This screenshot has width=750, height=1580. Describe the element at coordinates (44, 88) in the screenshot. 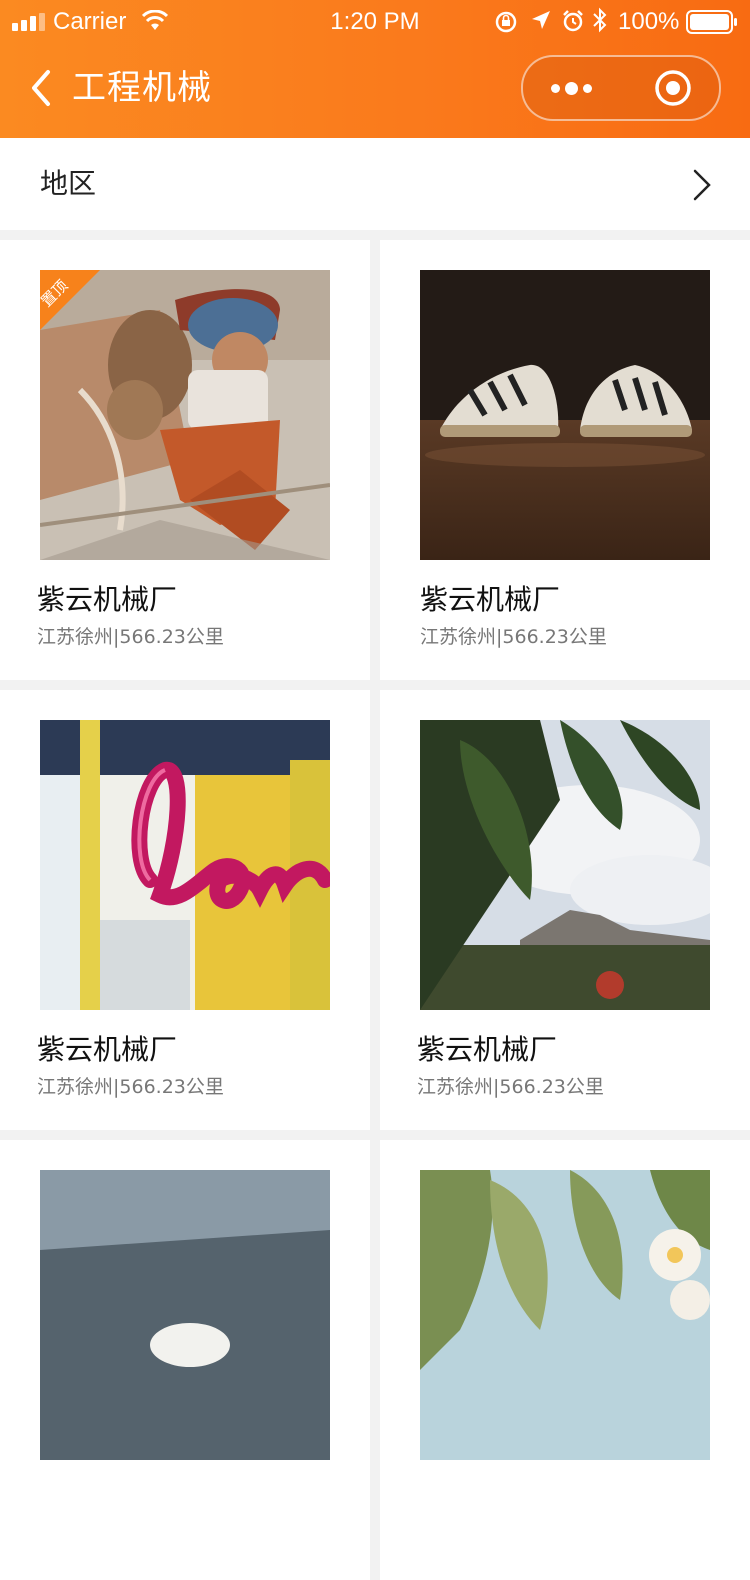

I see `back-arrow-icon` at that location.